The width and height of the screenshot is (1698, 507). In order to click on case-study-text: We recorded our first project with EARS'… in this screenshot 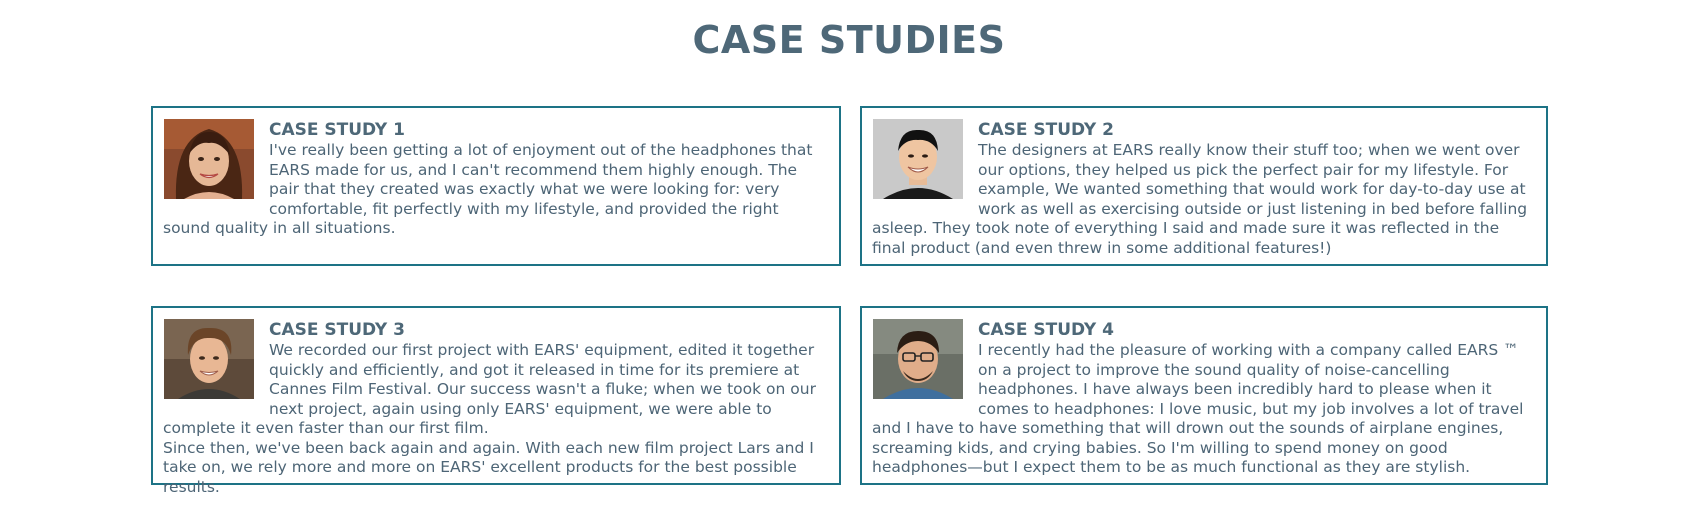, I will do `click(489, 389)`.